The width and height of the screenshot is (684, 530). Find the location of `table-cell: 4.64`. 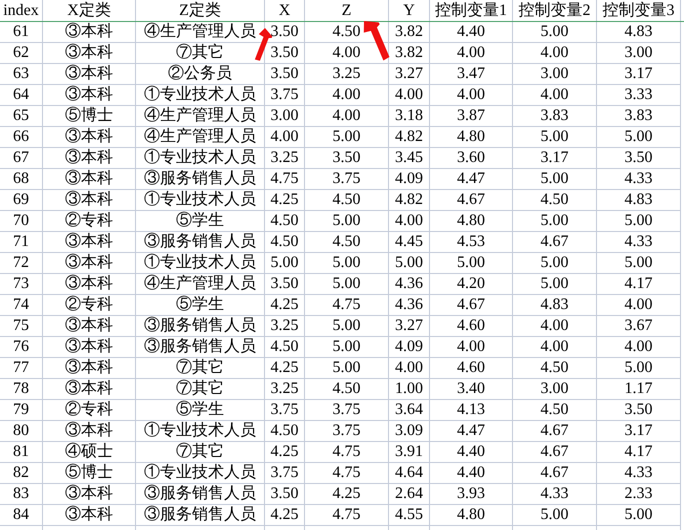

table-cell: 4.64 is located at coordinates (409, 473).